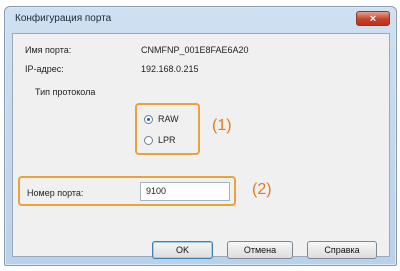 This screenshot has width=400, height=271. I want to click on protocol-highlight-box, so click(167, 129).